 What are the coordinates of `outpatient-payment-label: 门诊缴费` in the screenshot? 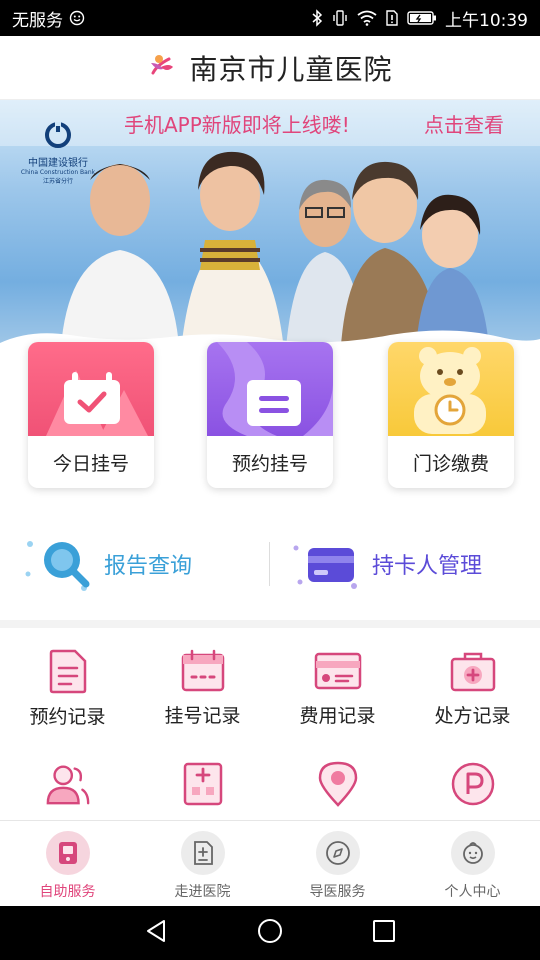 It's located at (450, 463).